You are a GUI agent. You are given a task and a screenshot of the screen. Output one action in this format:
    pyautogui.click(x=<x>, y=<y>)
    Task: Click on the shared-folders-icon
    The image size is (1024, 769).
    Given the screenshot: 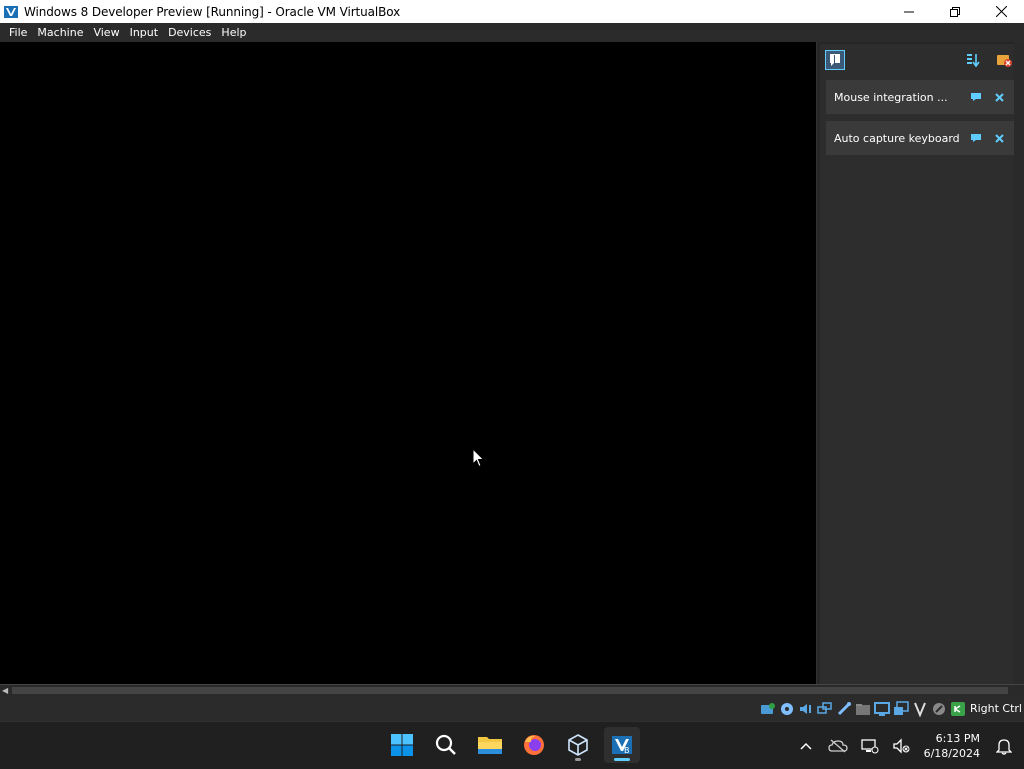 What is the action you would take?
    pyautogui.click(x=863, y=709)
    